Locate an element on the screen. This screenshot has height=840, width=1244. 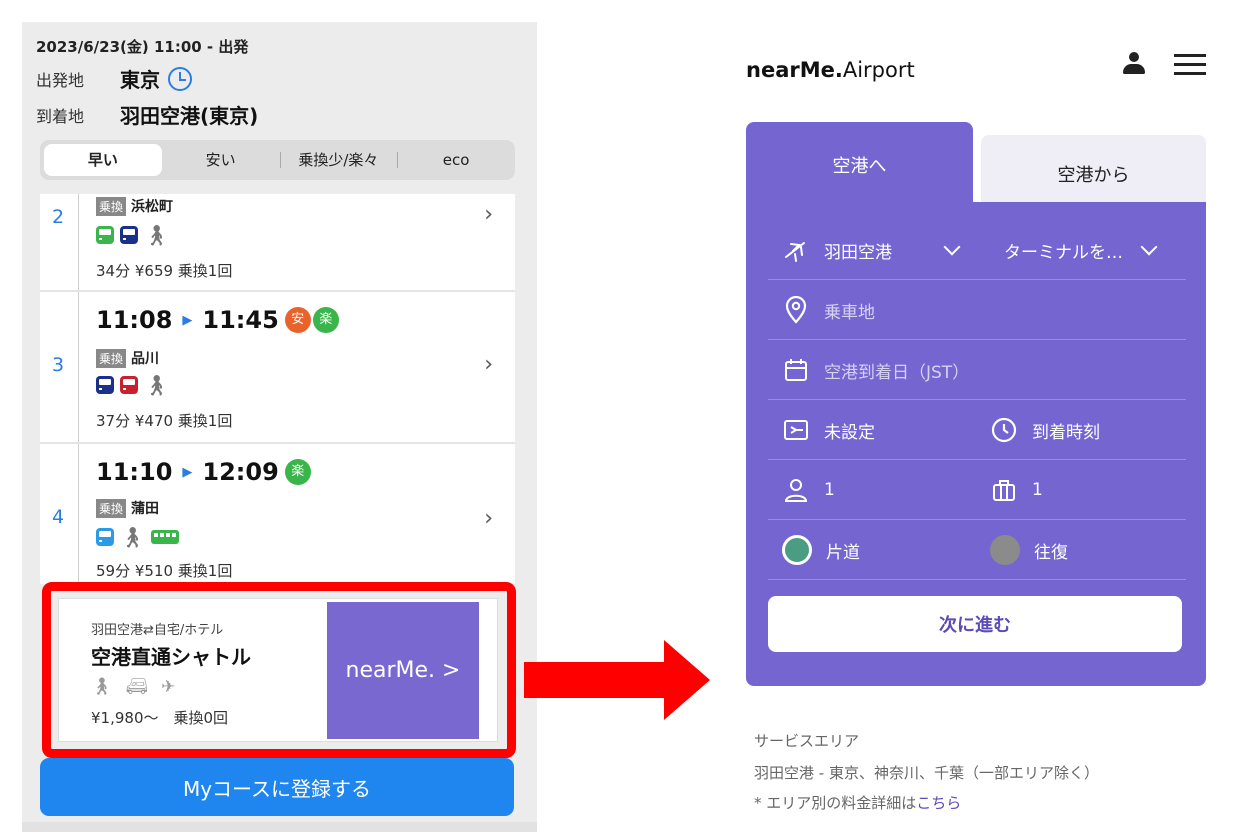
hamburger-menu-icon is located at coordinates (1190, 65).